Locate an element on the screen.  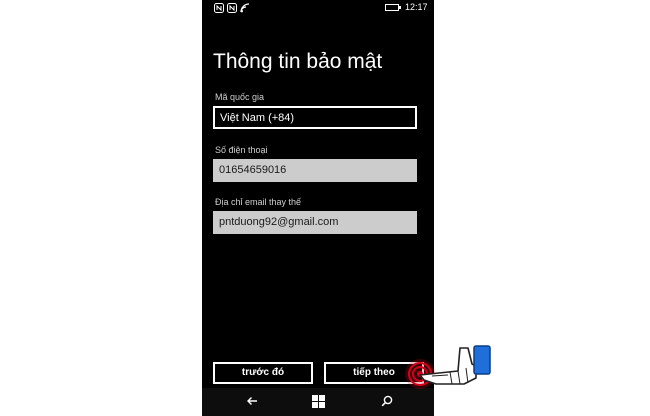
battery-icon is located at coordinates (393, 7).